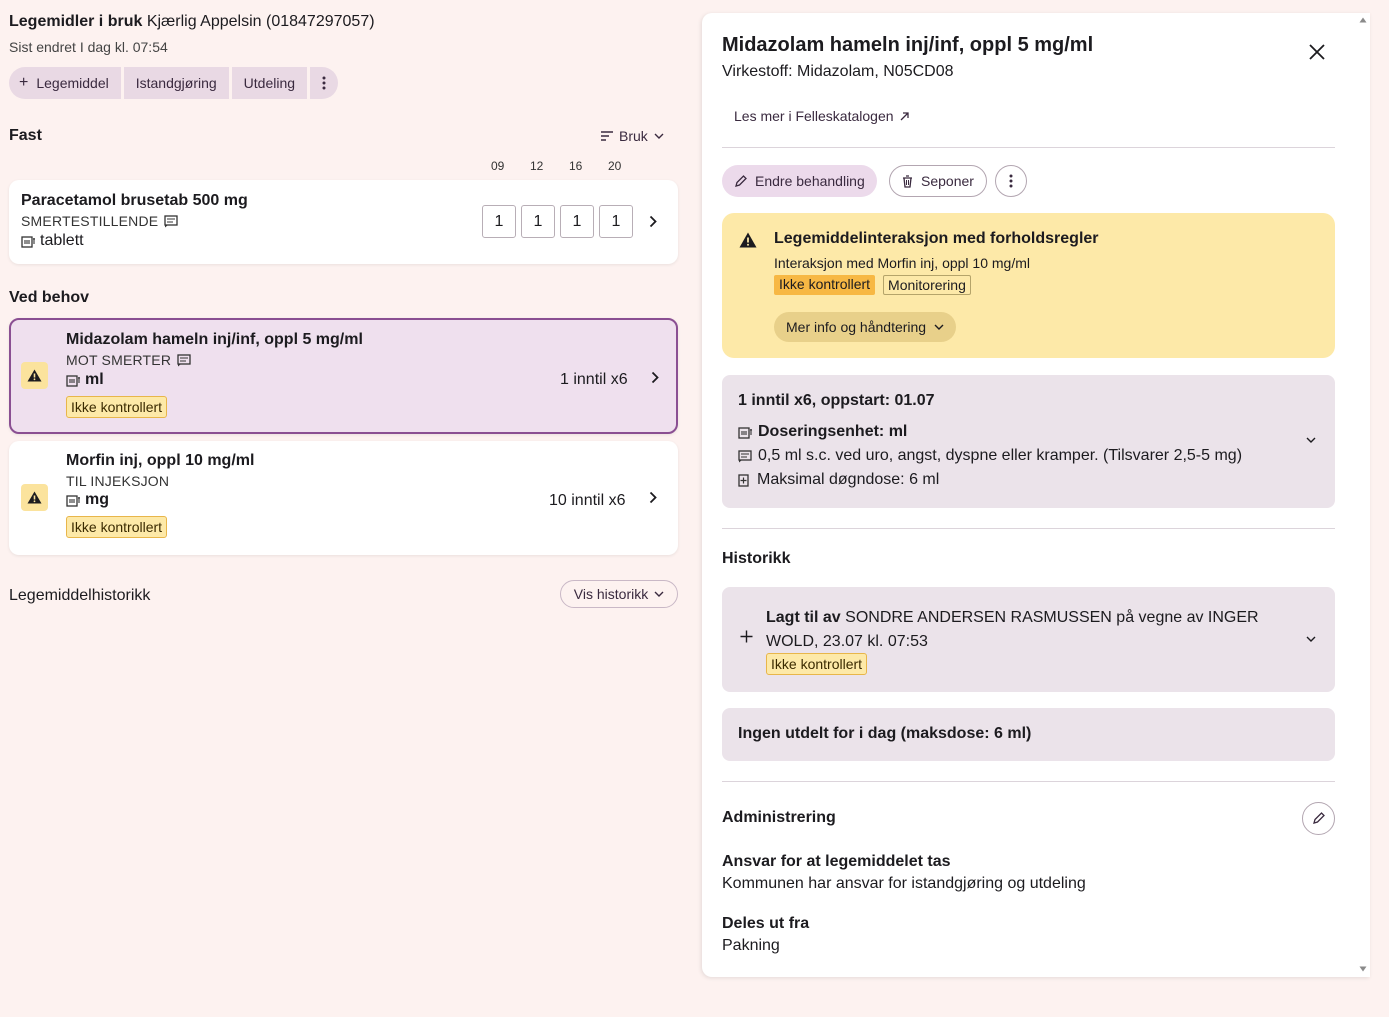  I want to click on active-substance: Virkestoff: Midazolam, N05CD08, so click(838, 71).